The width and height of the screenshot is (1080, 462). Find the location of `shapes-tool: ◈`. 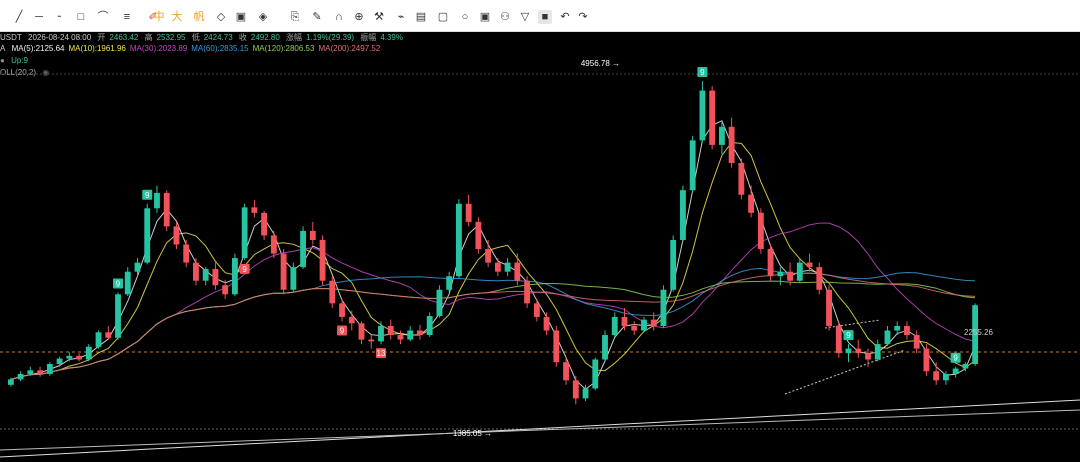

shapes-tool: ◈ is located at coordinates (263, 17).